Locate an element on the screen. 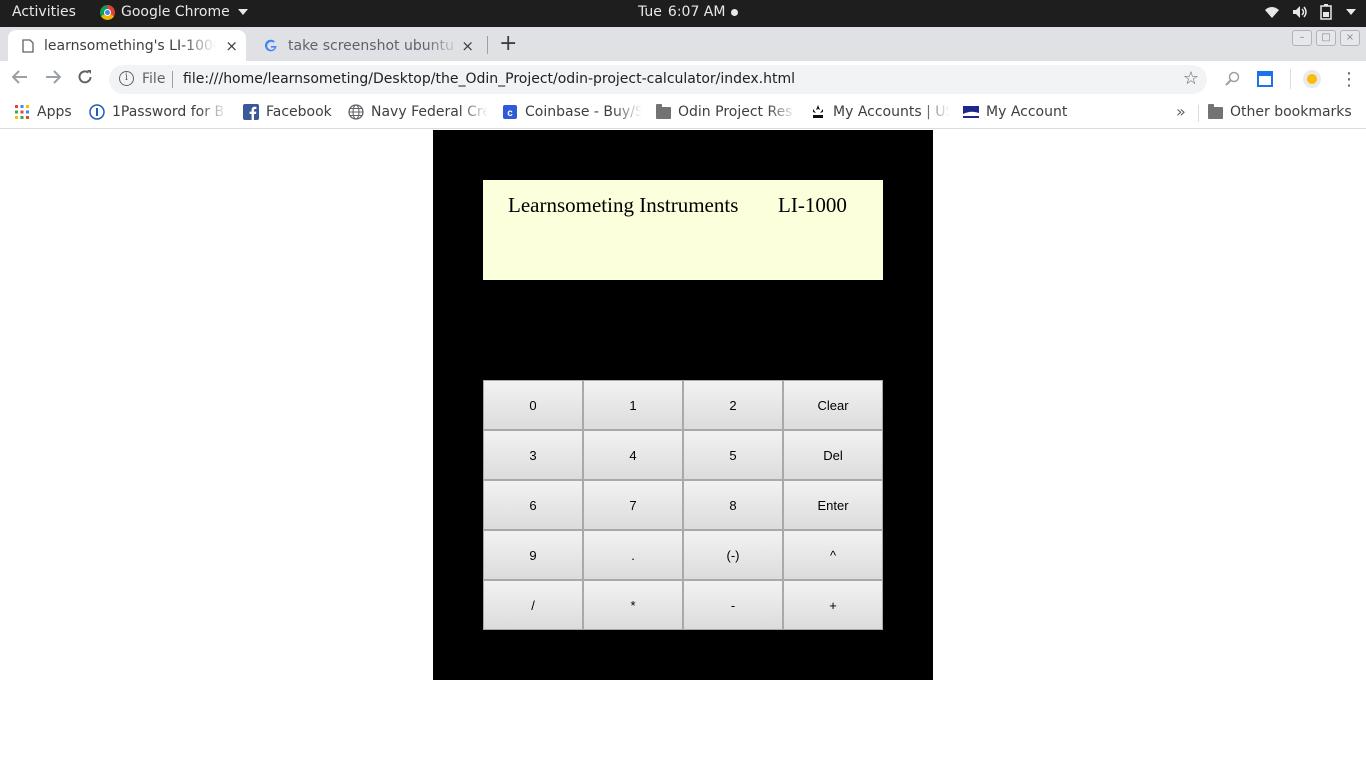  bookmark-navy-federal: Navy Federal Cre is located at coordinates (418, 112).